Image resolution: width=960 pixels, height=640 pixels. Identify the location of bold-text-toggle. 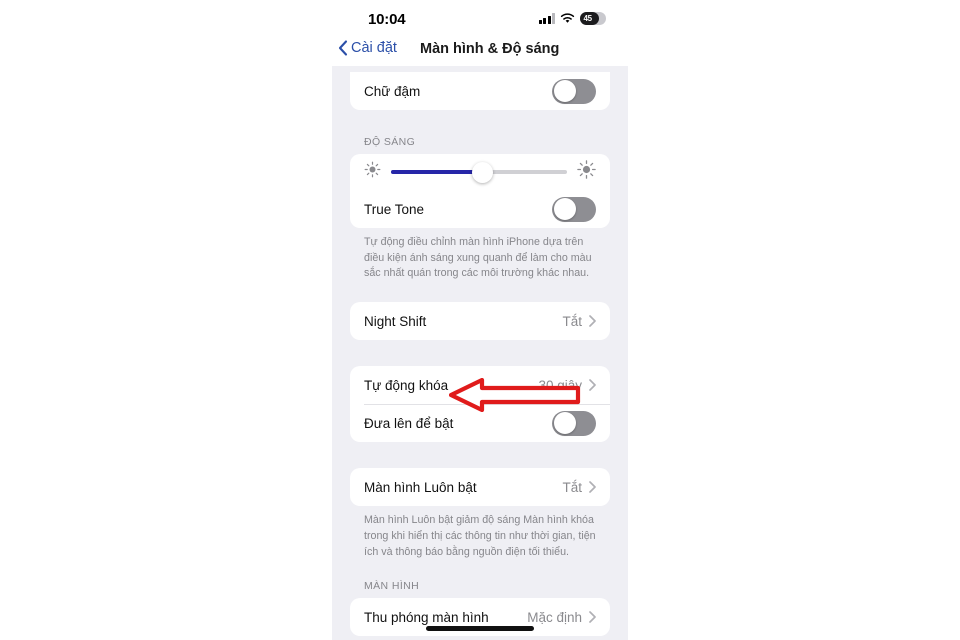
(574, 91).